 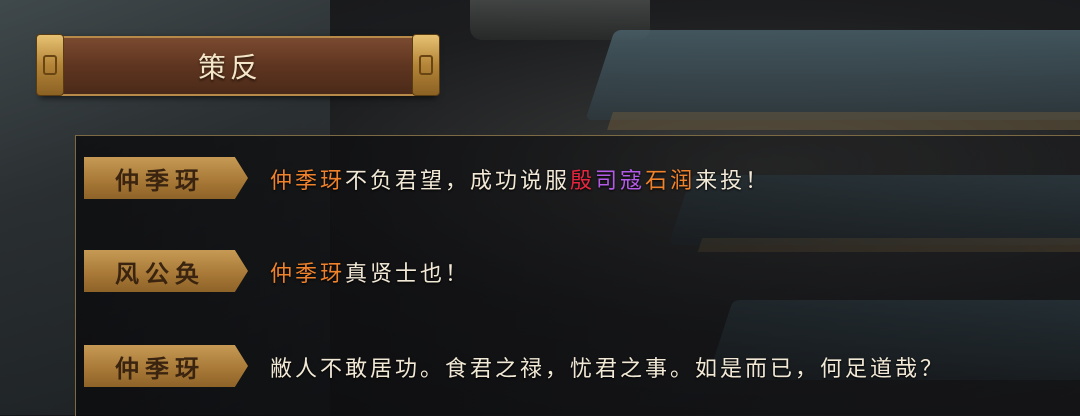 I want to click on dialogue-line: 敝人不敢居功。食君之禄，忧君之事。如是而已，何足道哉？, so click(x=607, y=367).